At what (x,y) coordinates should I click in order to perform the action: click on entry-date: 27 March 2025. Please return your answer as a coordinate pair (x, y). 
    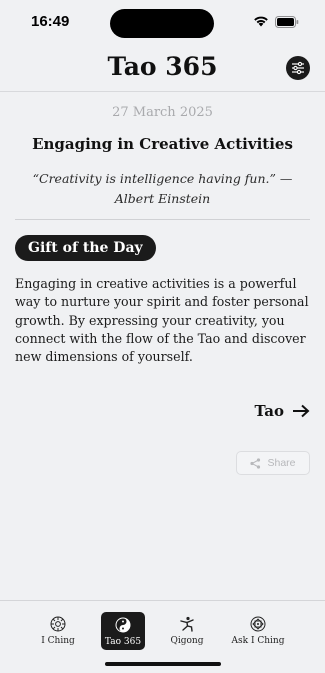
    Looking at the image, I should click on (162, 112).